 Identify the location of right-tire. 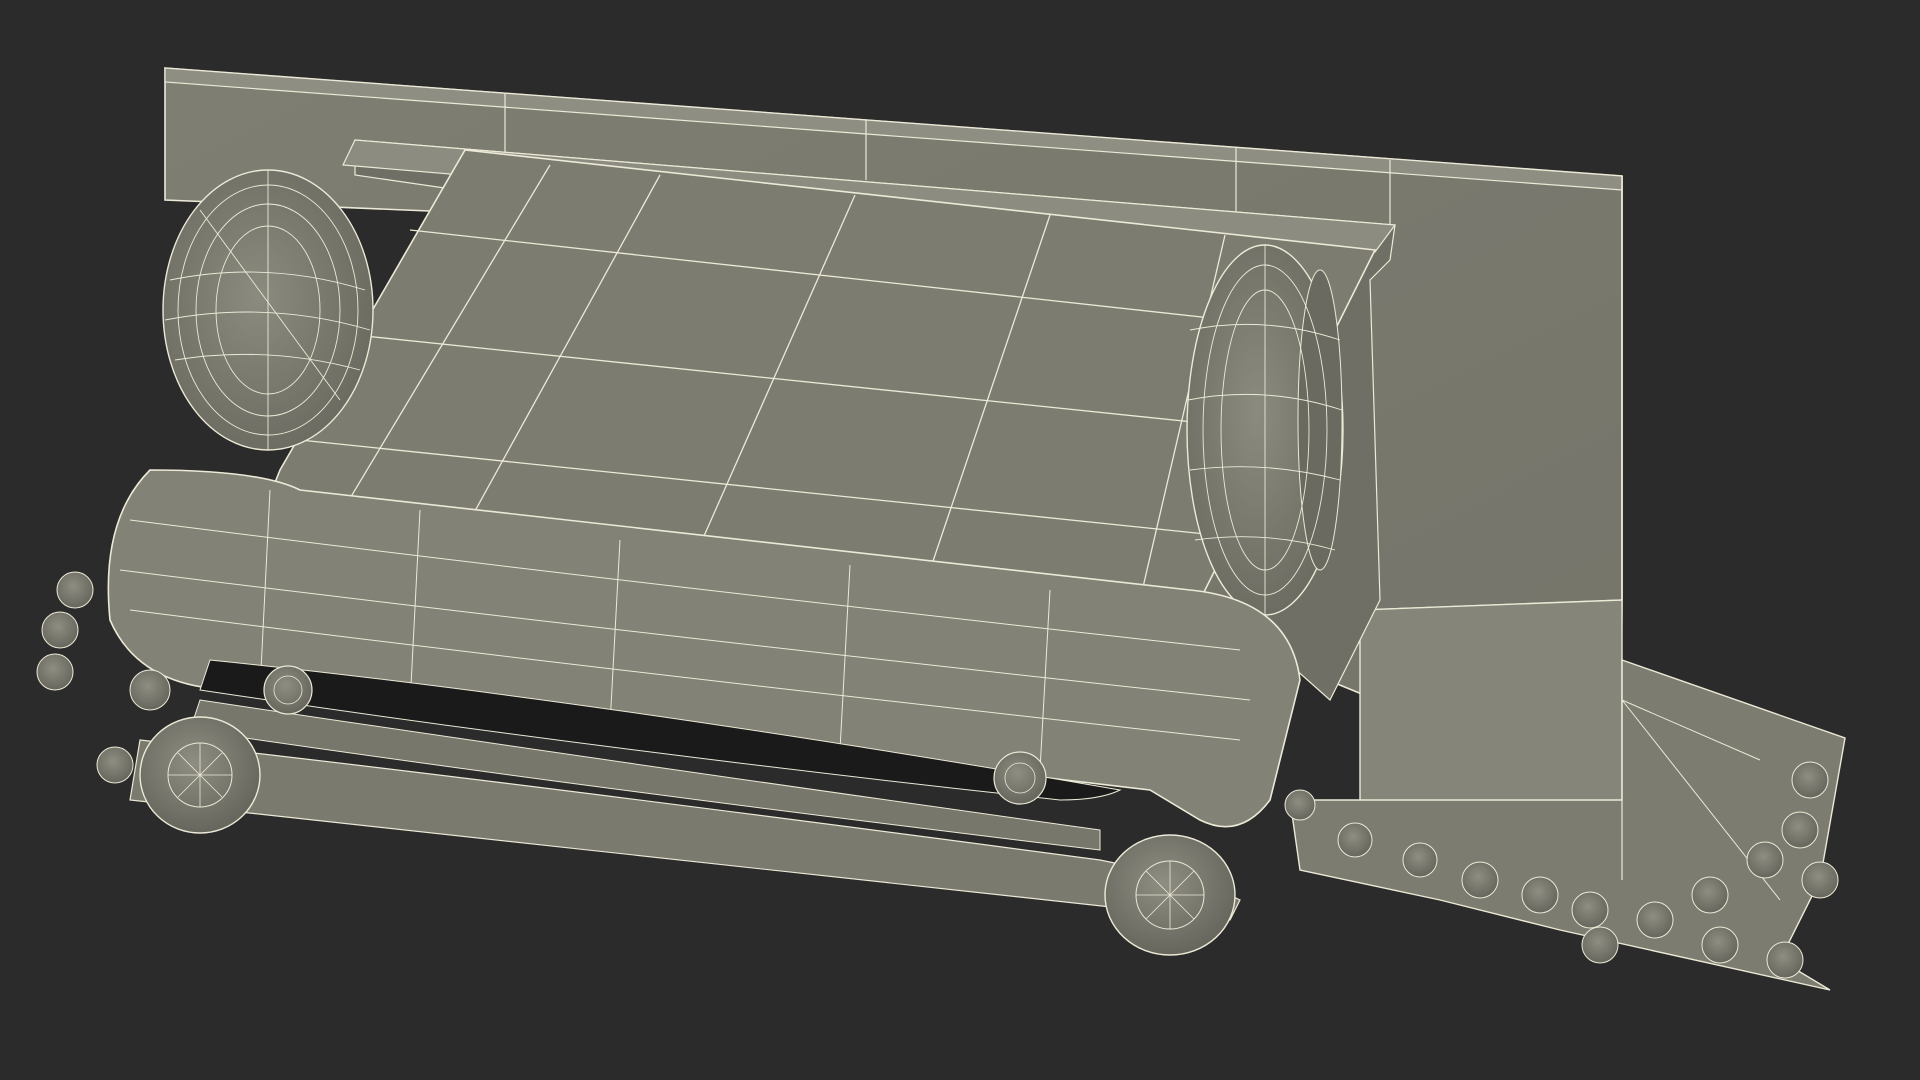
(1265, 430).